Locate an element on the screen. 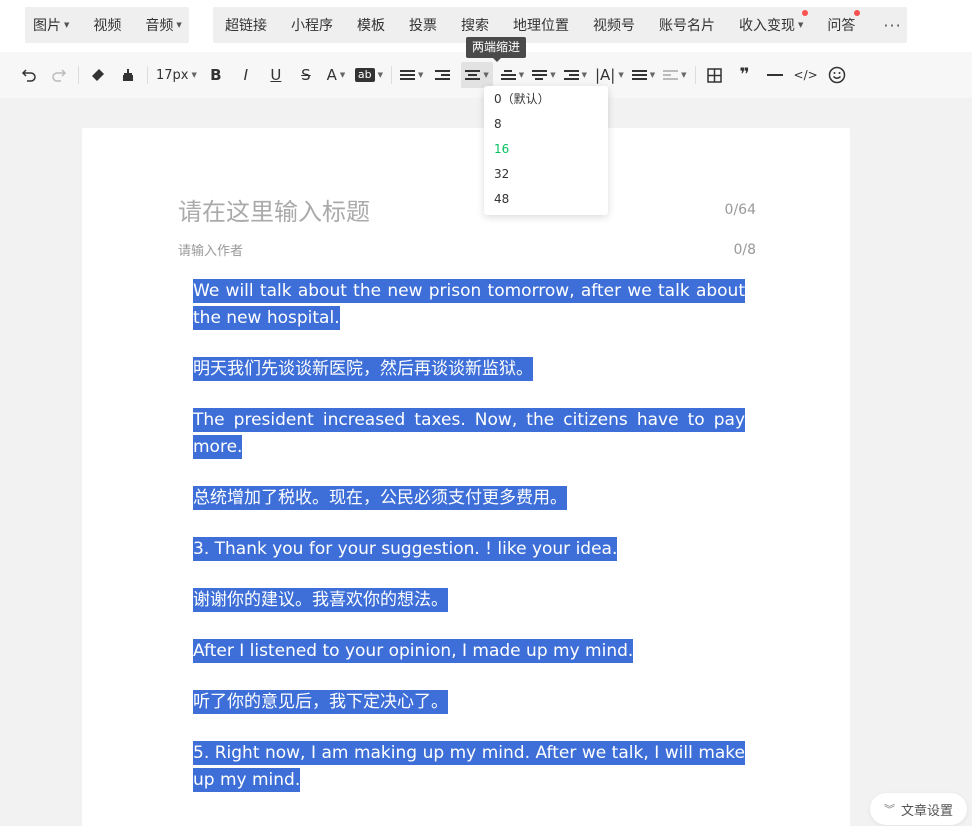 The width and height of the screenshot is (972, 826). paragraph-spacing-button: ▼ is located at coordinates (544, 75).